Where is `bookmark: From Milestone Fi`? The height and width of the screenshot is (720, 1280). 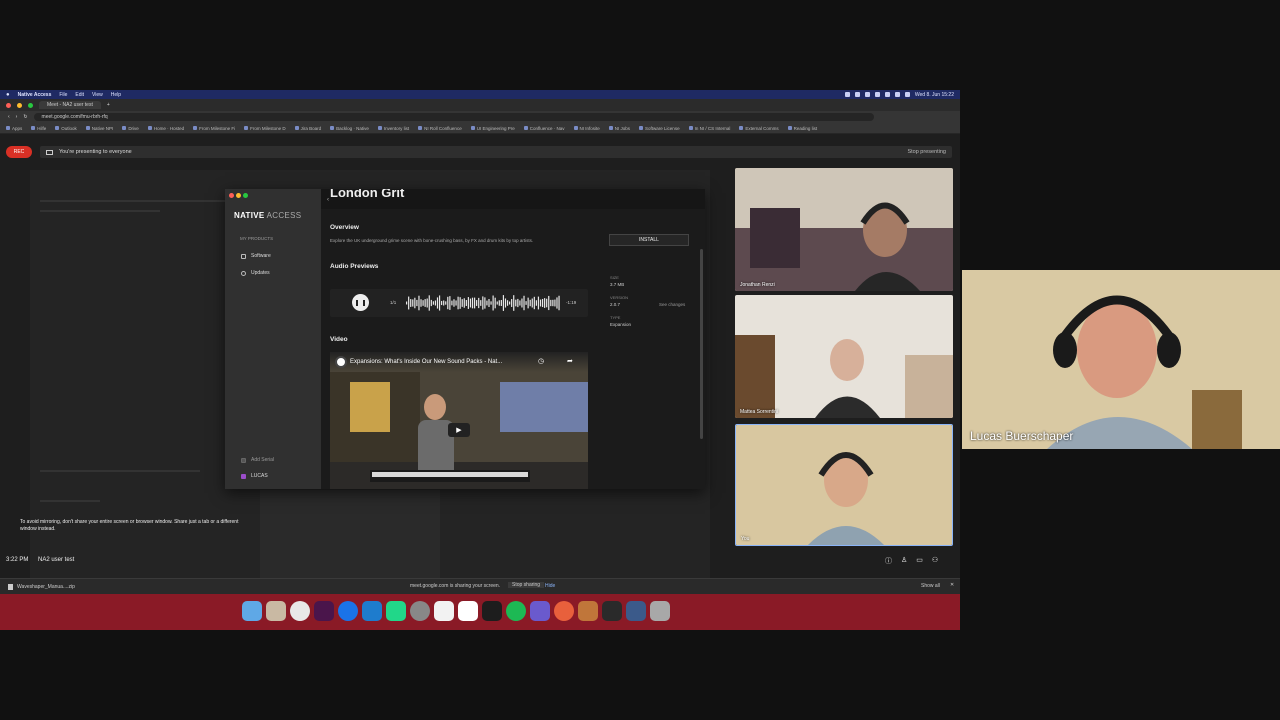 bookmark: From Milestone Fi is located at coordinates (214, 128).